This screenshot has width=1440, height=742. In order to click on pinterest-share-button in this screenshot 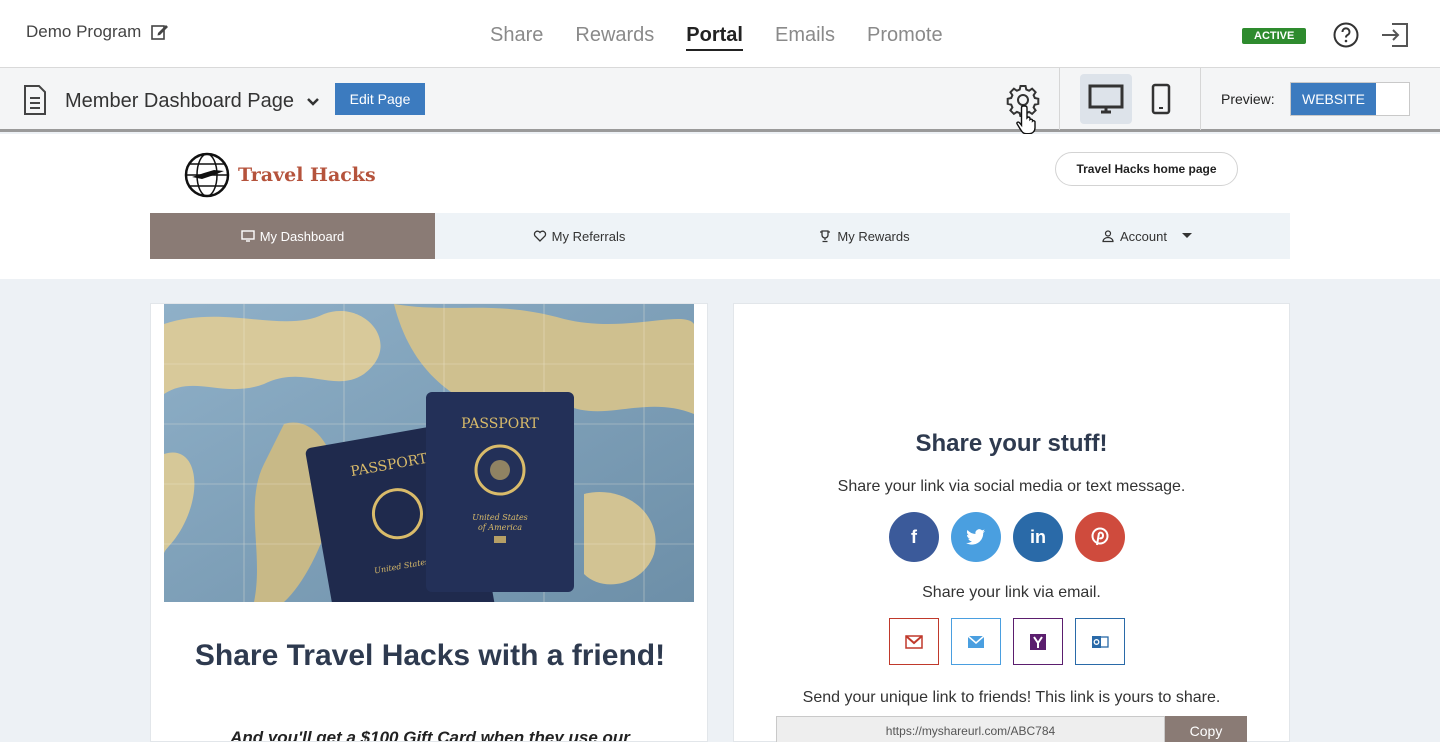, I will do `click(1100, 537)`.